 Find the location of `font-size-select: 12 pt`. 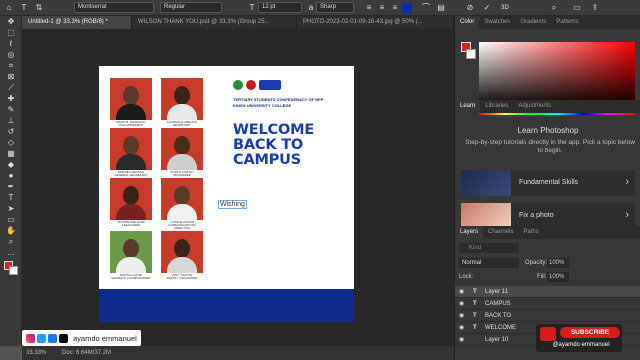

font-size-select: 12 pt is located at coordinates (280, 7).